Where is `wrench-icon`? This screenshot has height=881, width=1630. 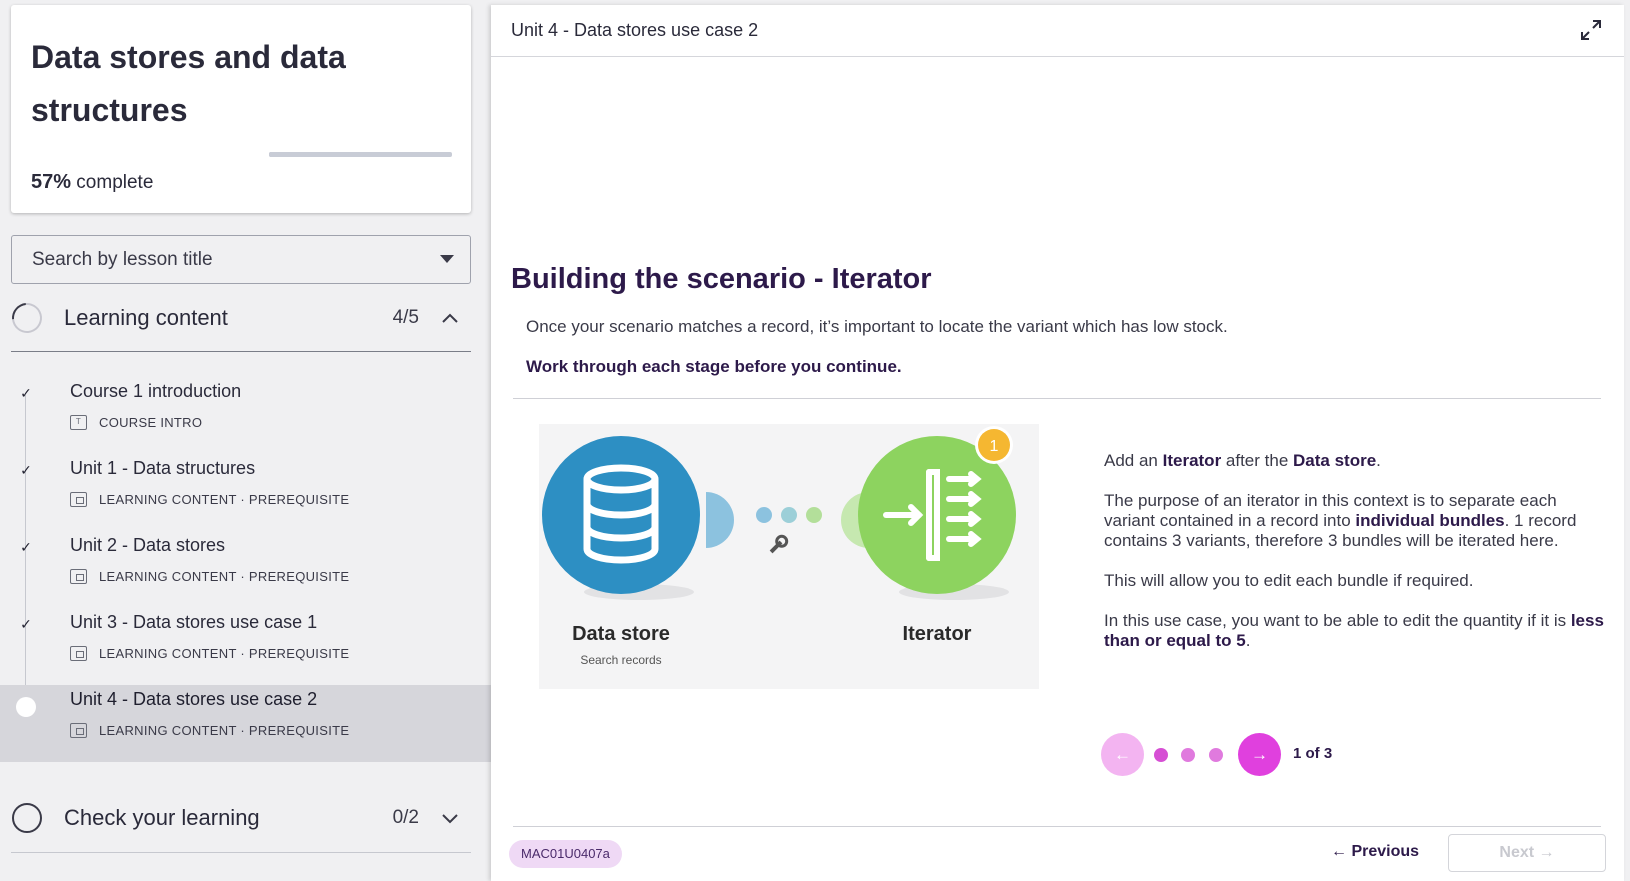 wrench-icon is located at coordinates (778, 544).